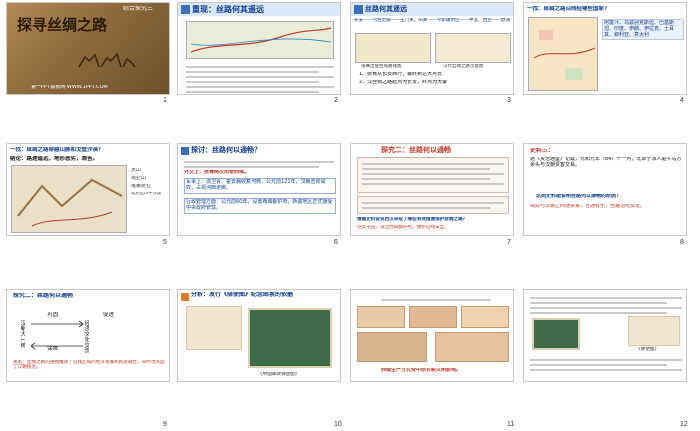 The image size is (700, 431). Describe the element at coordinates (279, 374) in the screenshot. I see `slide-10-caption: 《中国邮政驿使图》` at that location.